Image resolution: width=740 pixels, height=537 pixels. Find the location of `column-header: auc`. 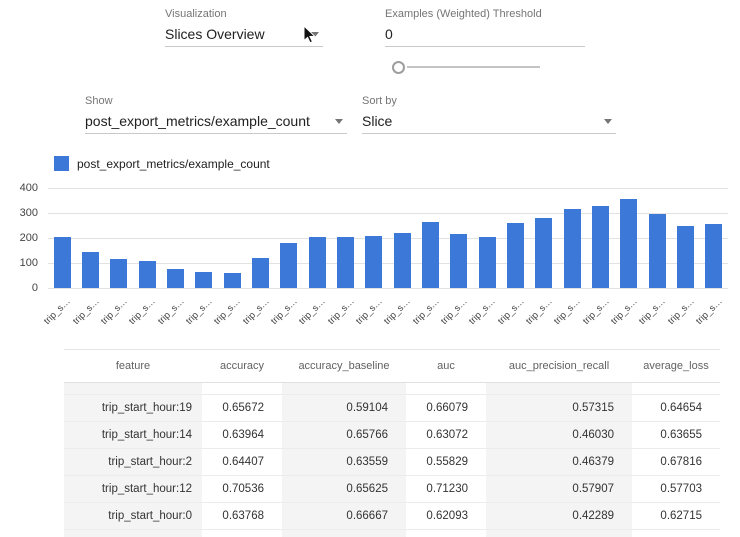

column-header: auc is located at coordinates (446, 366).